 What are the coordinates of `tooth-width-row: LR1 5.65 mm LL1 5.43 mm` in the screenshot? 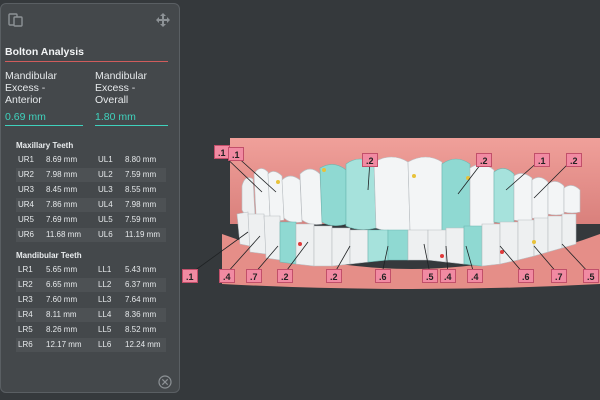 It's located at (91, 270).